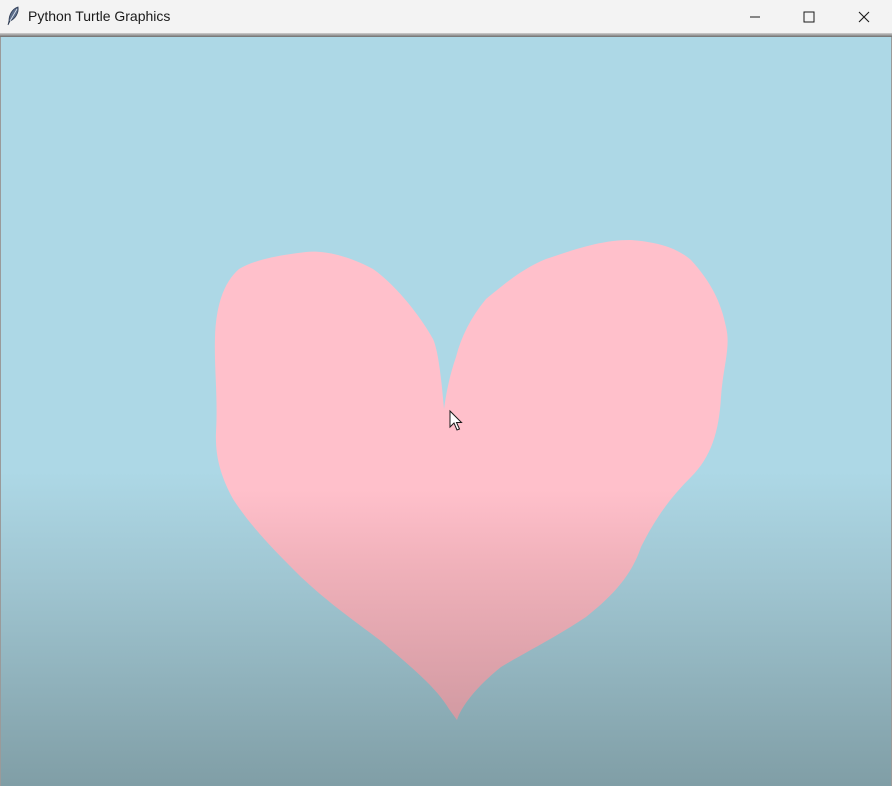  I want to click on feather-icon, so click(14, 16).